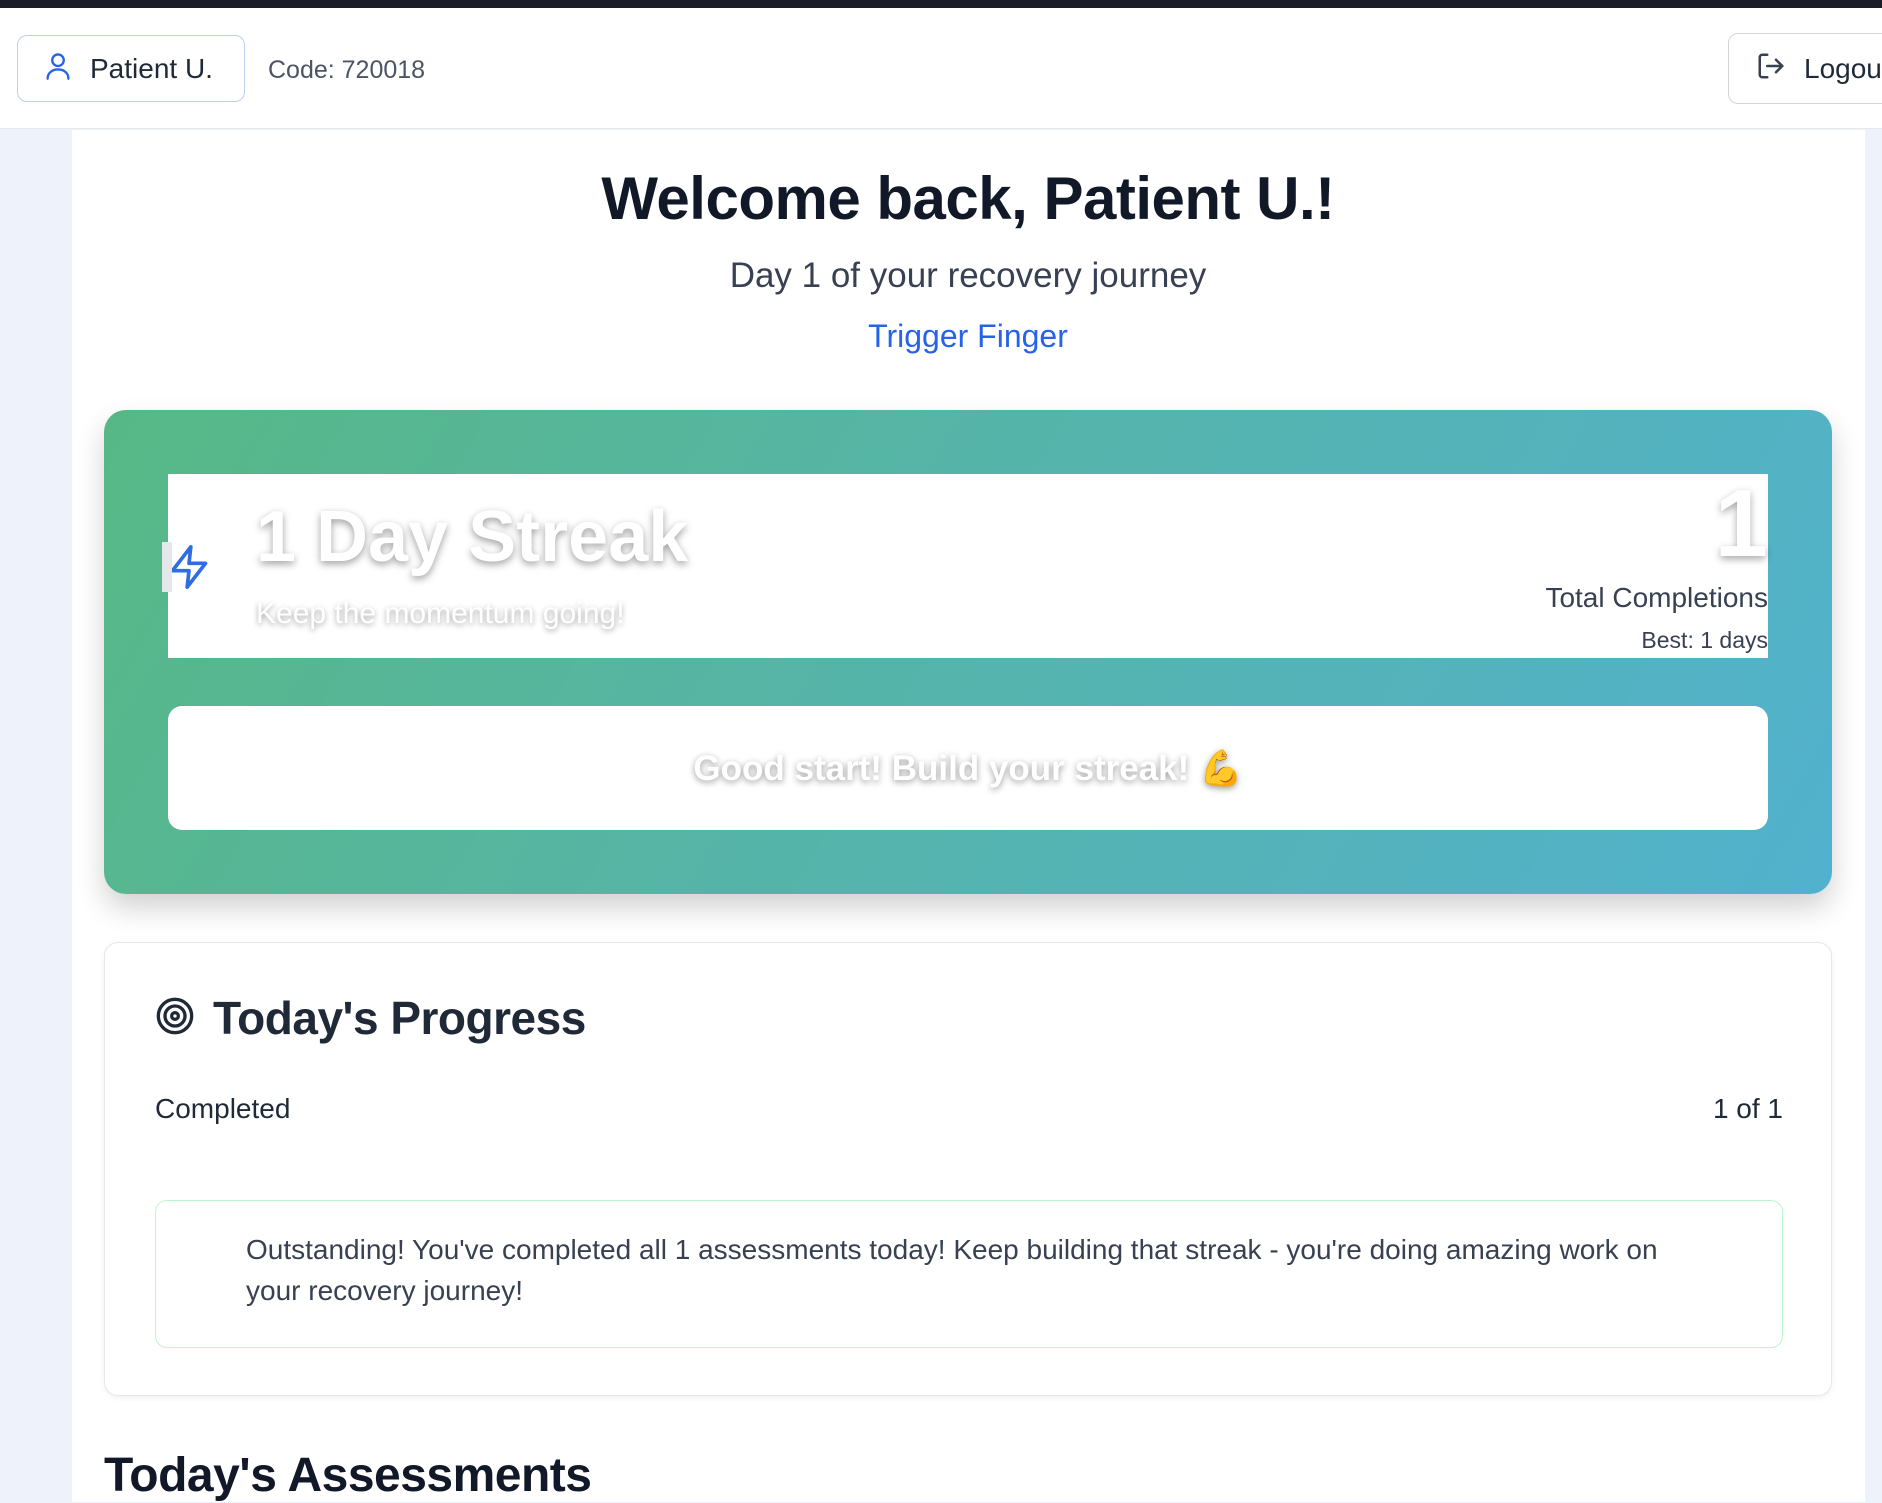 The height and width of the screenshot is (1503, 1882). I want to click on patient-code: Code: 720018, so click(347, 70).